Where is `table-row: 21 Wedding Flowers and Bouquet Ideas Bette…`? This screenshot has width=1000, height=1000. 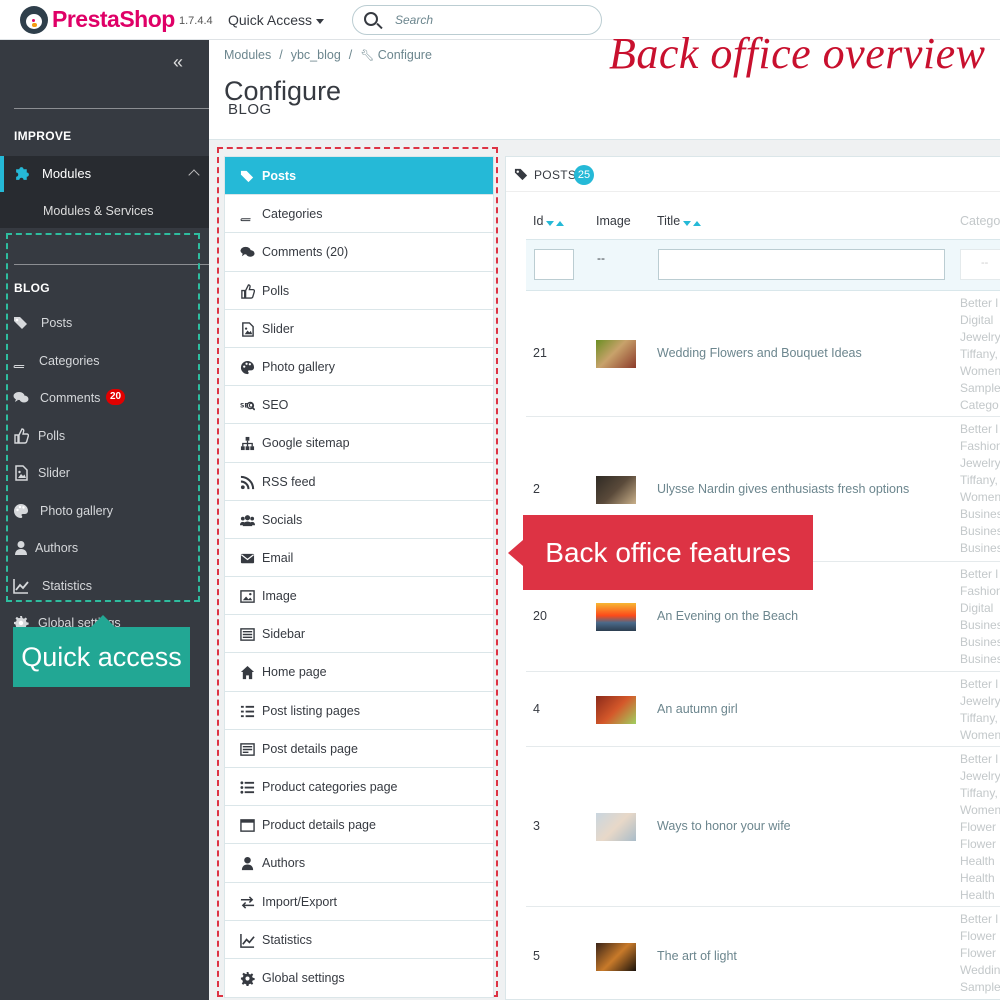 table-row: 21 Wedding Flowers and Bouquet Ideas Bette… is located at coordinates (763, 354).